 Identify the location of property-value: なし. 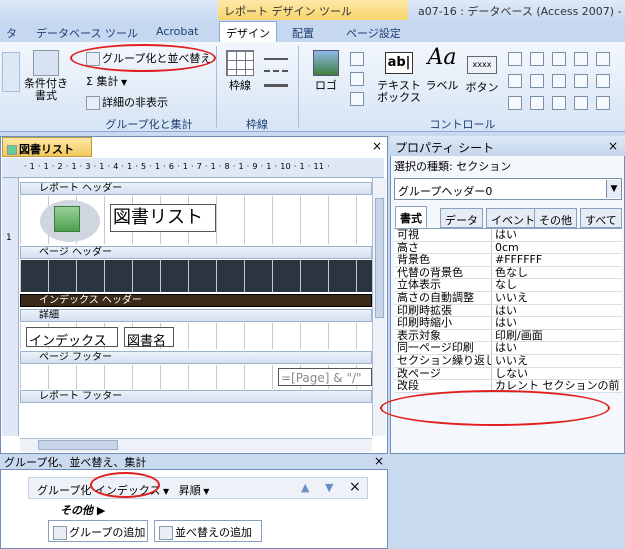
(557, 285).